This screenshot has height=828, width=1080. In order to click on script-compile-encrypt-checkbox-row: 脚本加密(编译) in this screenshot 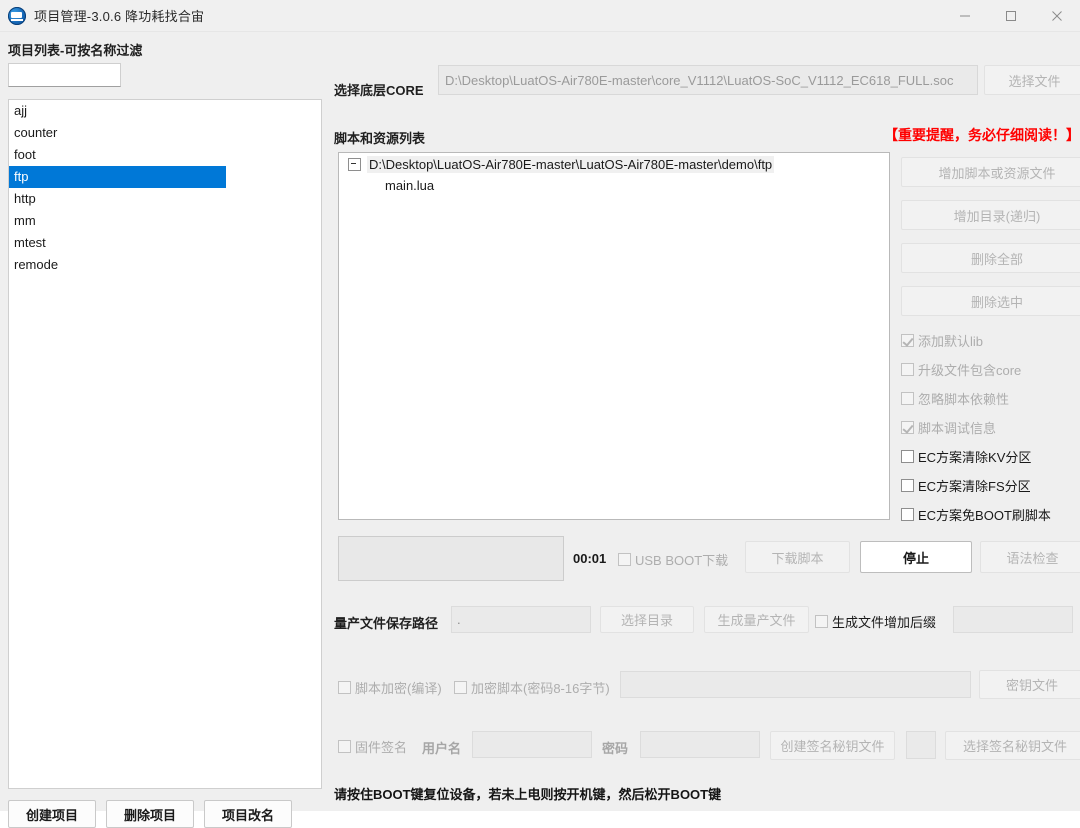, I will do `click(390, 687)`.